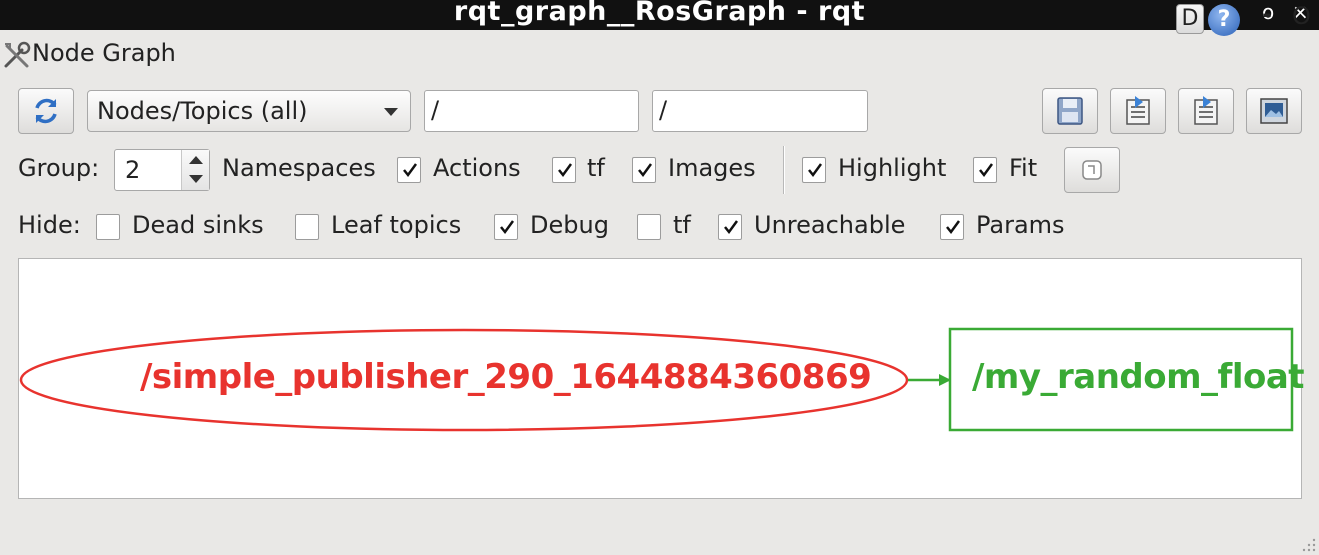 This screenshot has height=555, width=1319. Describe the element at coordinates (299, 168) in the screenshot. I see `namespaces-label: Namespaces` at that location.